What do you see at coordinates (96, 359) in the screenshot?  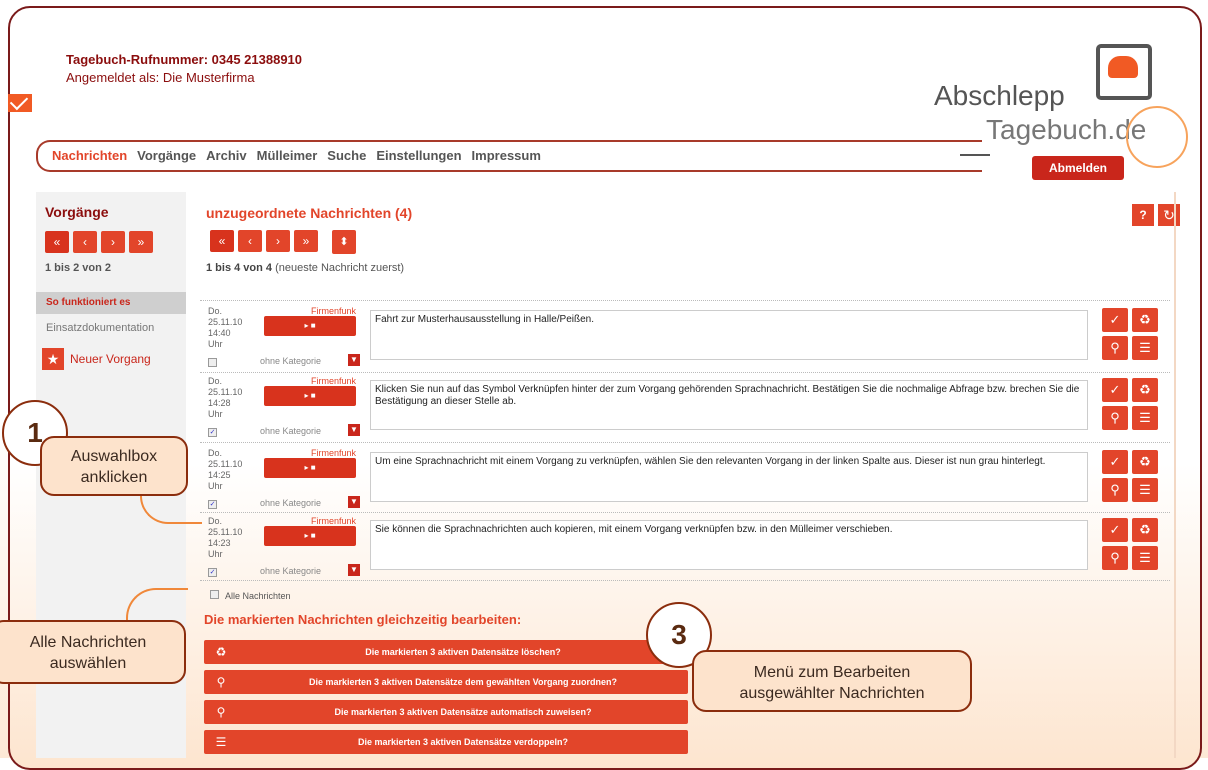 I see `new-vorgang-link: ★ Neuer Vorgang` at bounding box center [96, 359].